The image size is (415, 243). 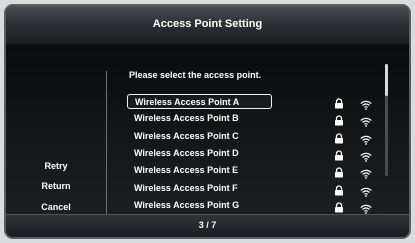 I want to click on dialog-title: Access Point Setting, so click(x=207, y=24).